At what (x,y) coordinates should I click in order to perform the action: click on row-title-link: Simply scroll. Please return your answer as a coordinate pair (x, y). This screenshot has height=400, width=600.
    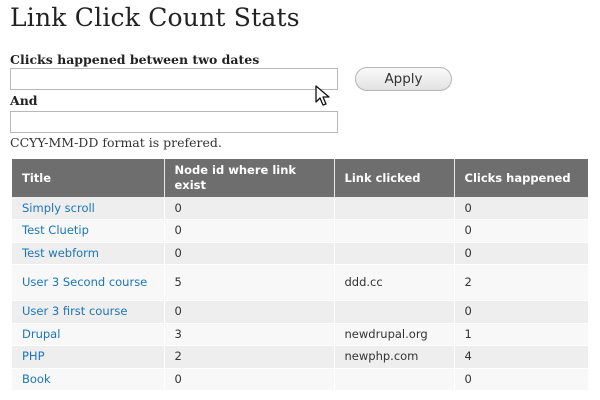
    Looking at the image, I should click on (58, 208).